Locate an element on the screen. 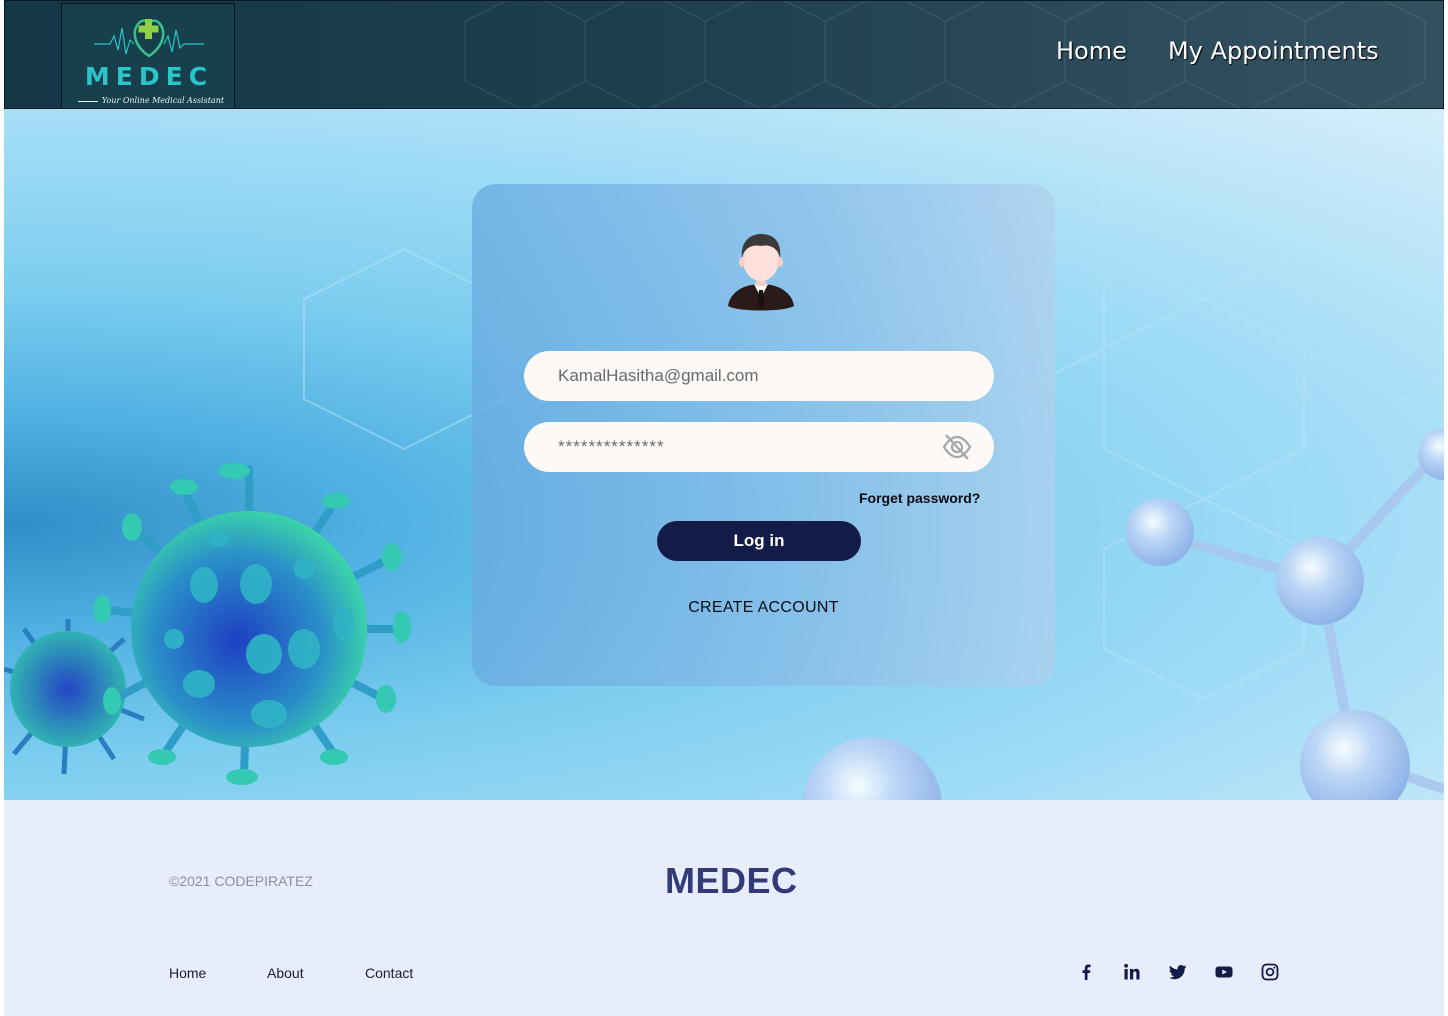  footer-about-link: About is located at coordinates (285, 973).